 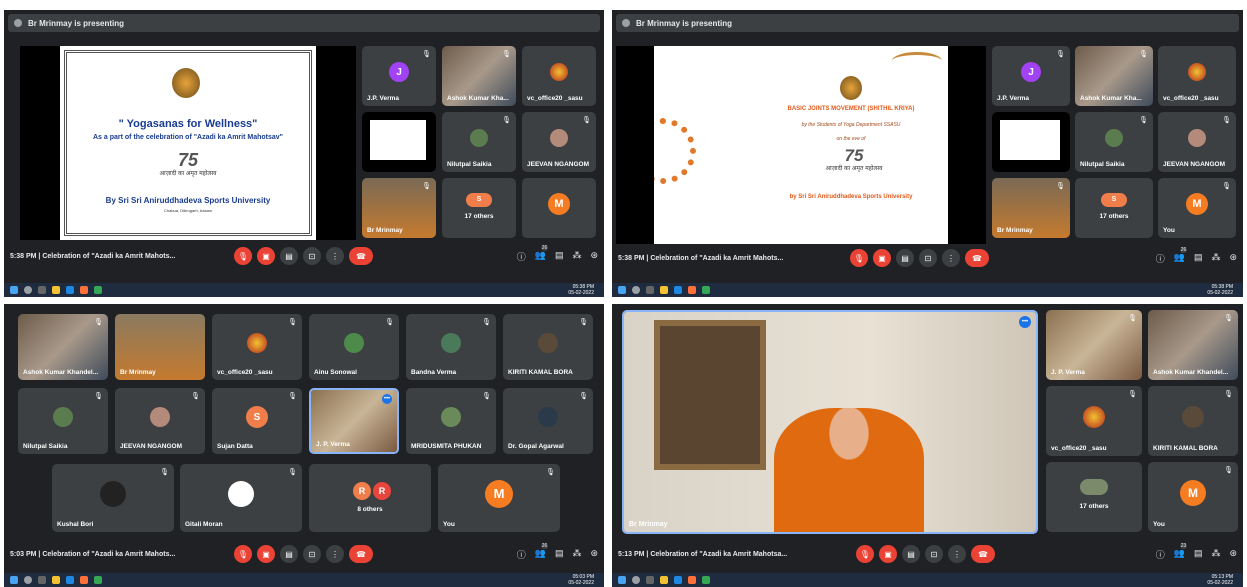 I want to click on participant-tile: 🎙 J. P. Verma, so click(x=1094, y=345).